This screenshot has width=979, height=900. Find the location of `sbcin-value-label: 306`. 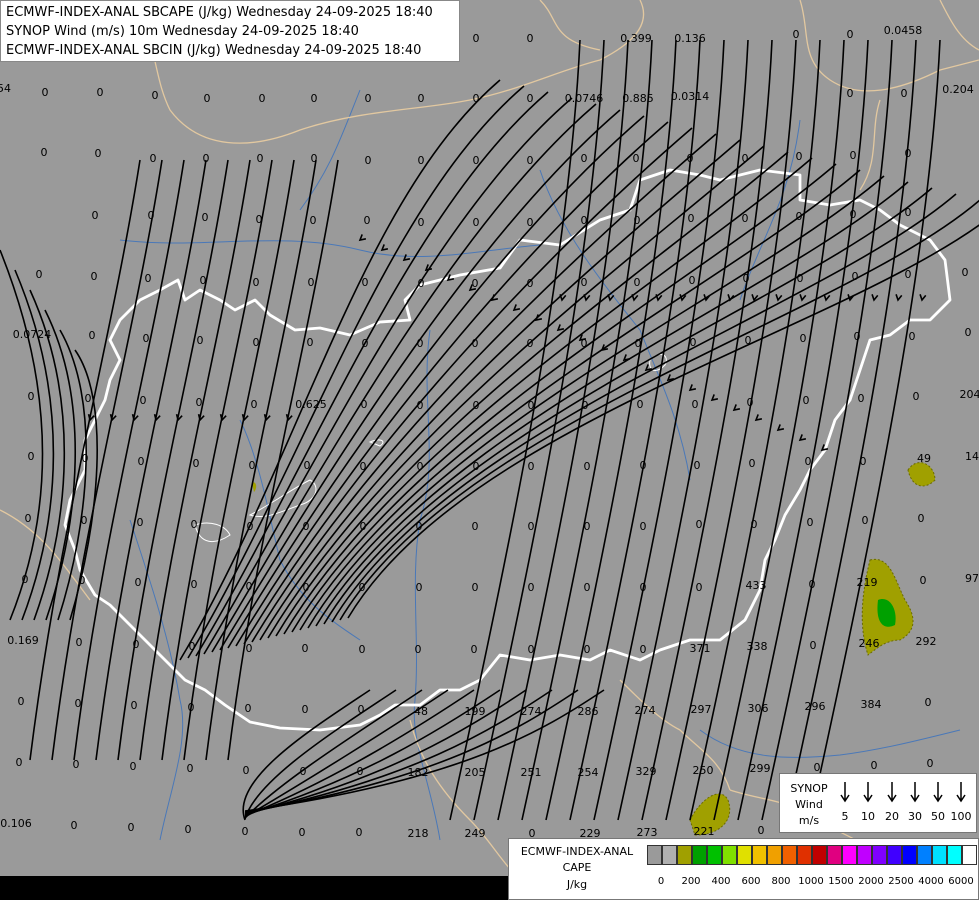

sbcin-value-label: 306 is located at coordinates (758, 708).